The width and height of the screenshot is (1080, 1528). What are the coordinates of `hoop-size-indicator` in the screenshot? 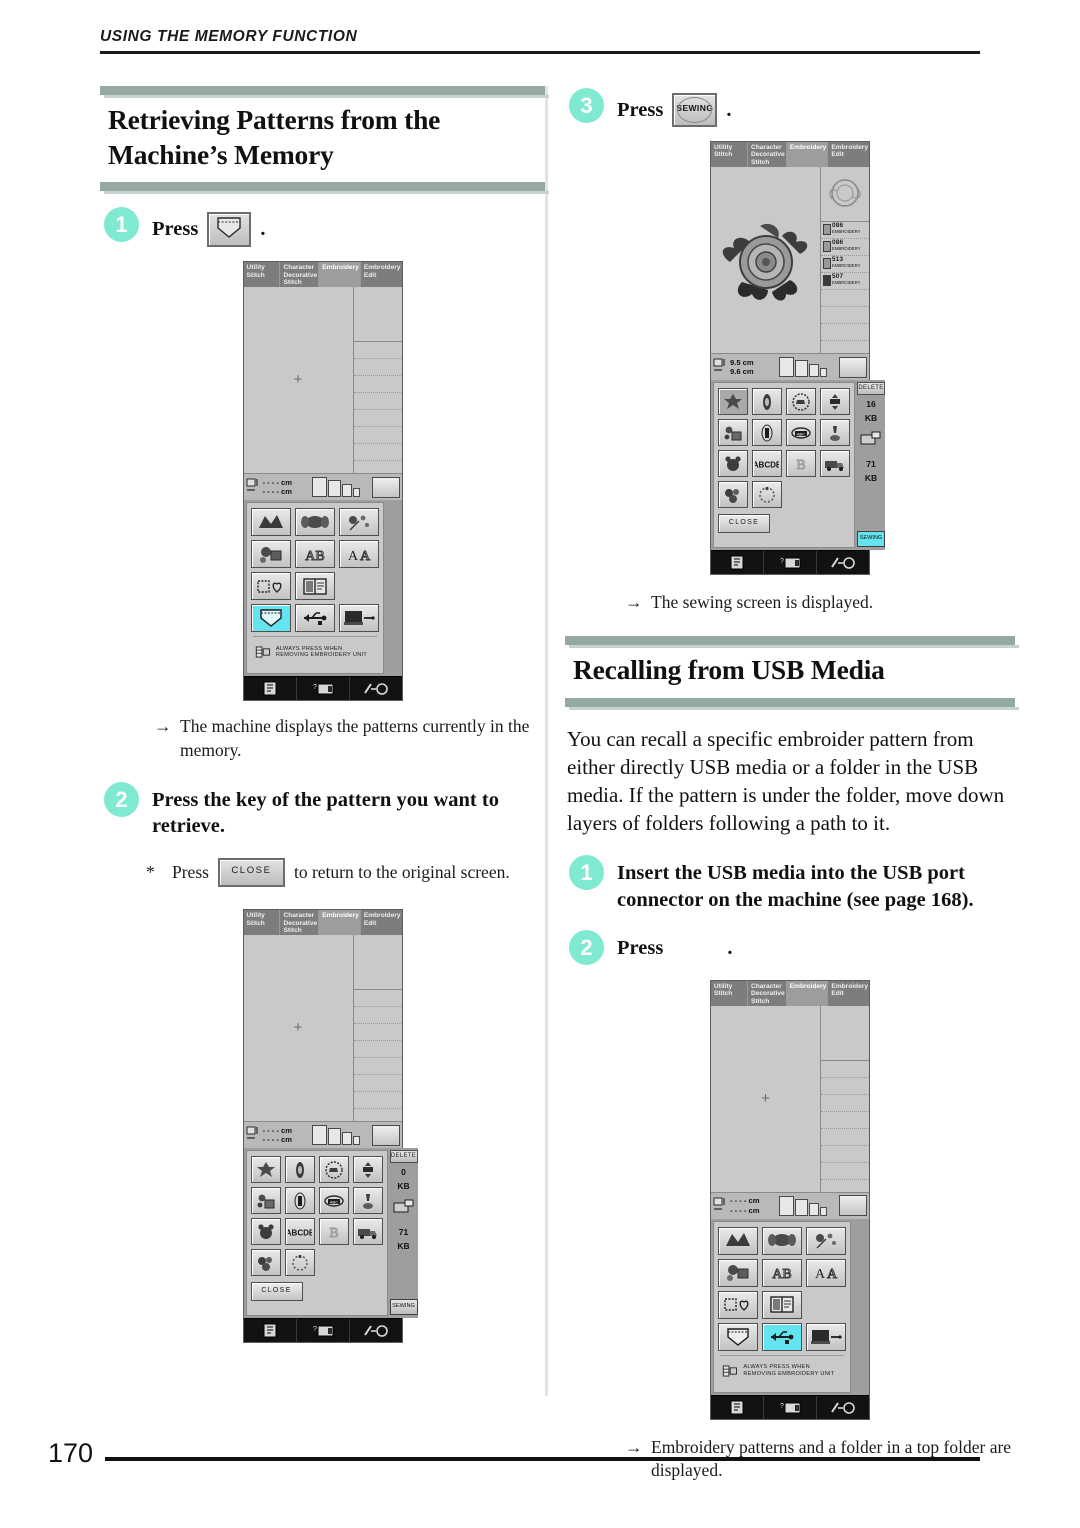 It's located at (335, 1135).